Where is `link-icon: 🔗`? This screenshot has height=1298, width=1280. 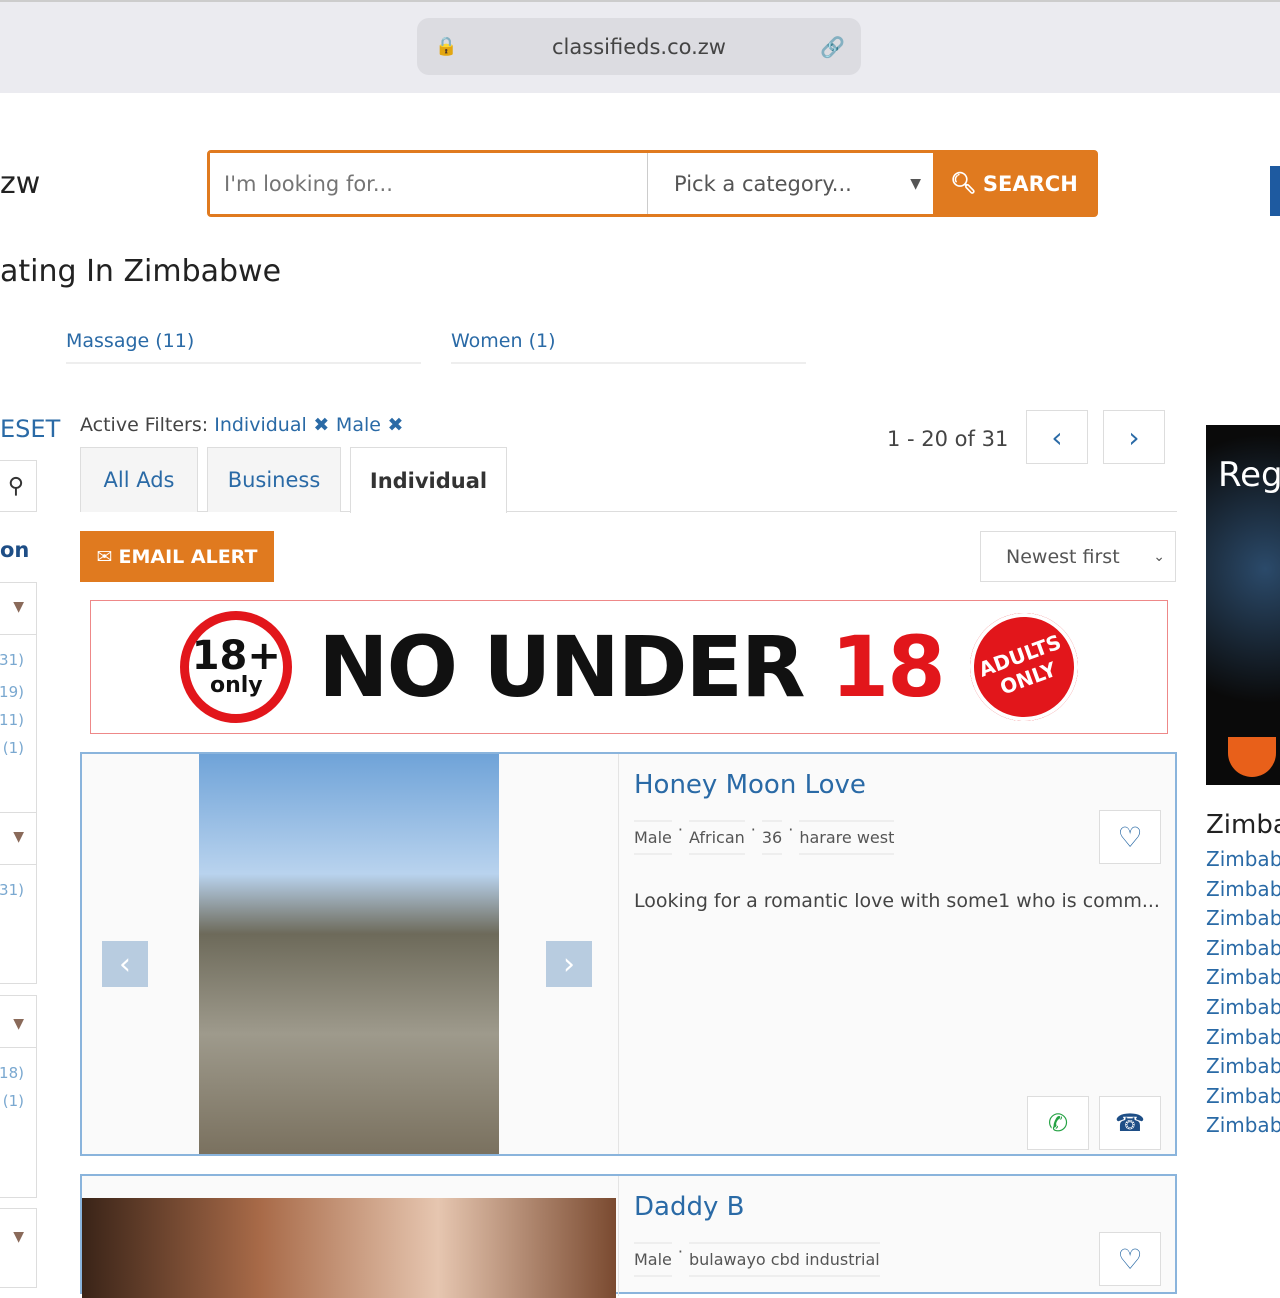
link-icon: 🔗 is located at coordinates (832, 47).